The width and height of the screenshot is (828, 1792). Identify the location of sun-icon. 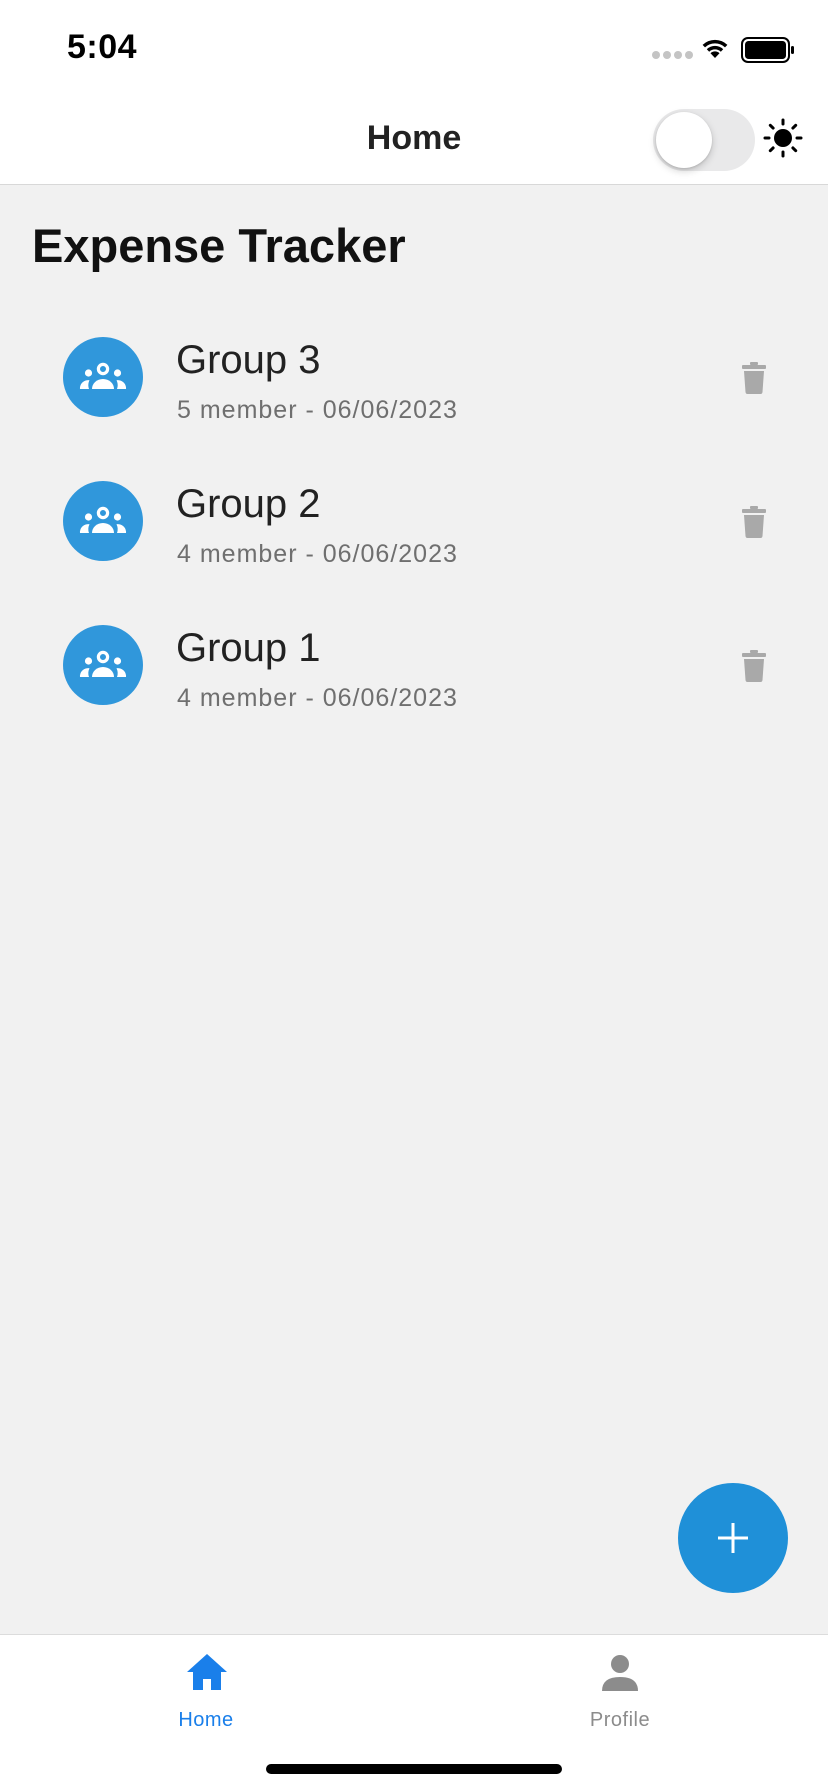
(783, 138).